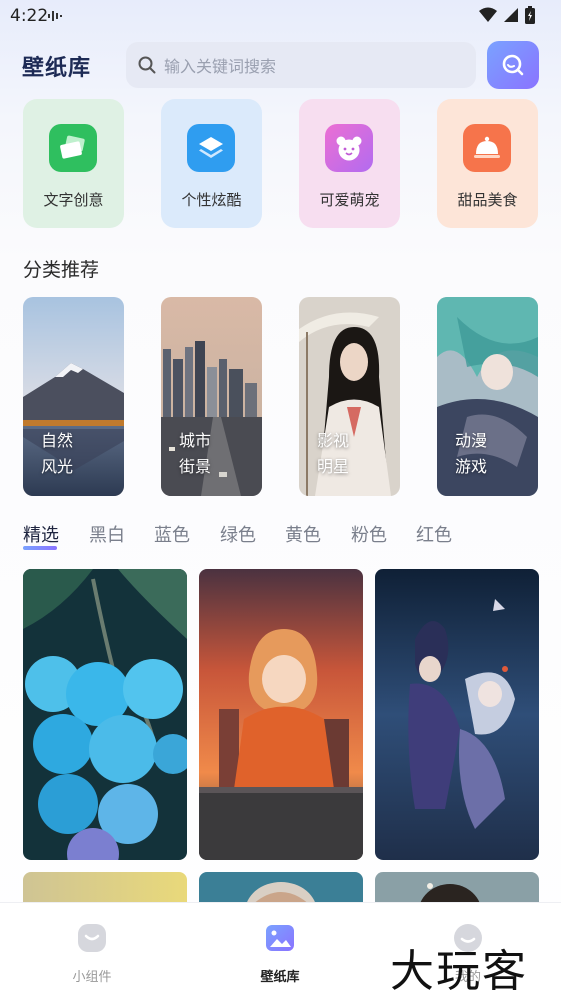 This screenshot has width=561, height=998. Describe the element at coordinates (471, 454) in the screenshot. I see `category-label: 动漫 游戏` at that location.